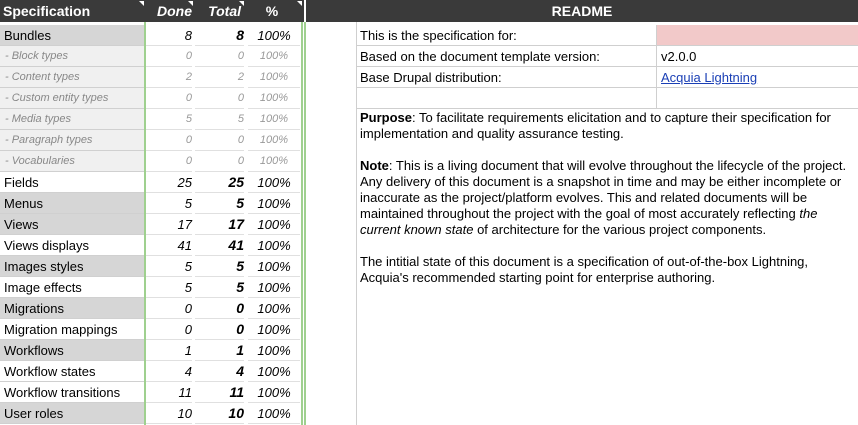 The image size is (858, 425). I want to click on spec-cell-name: Bundles, so click(72, 35).